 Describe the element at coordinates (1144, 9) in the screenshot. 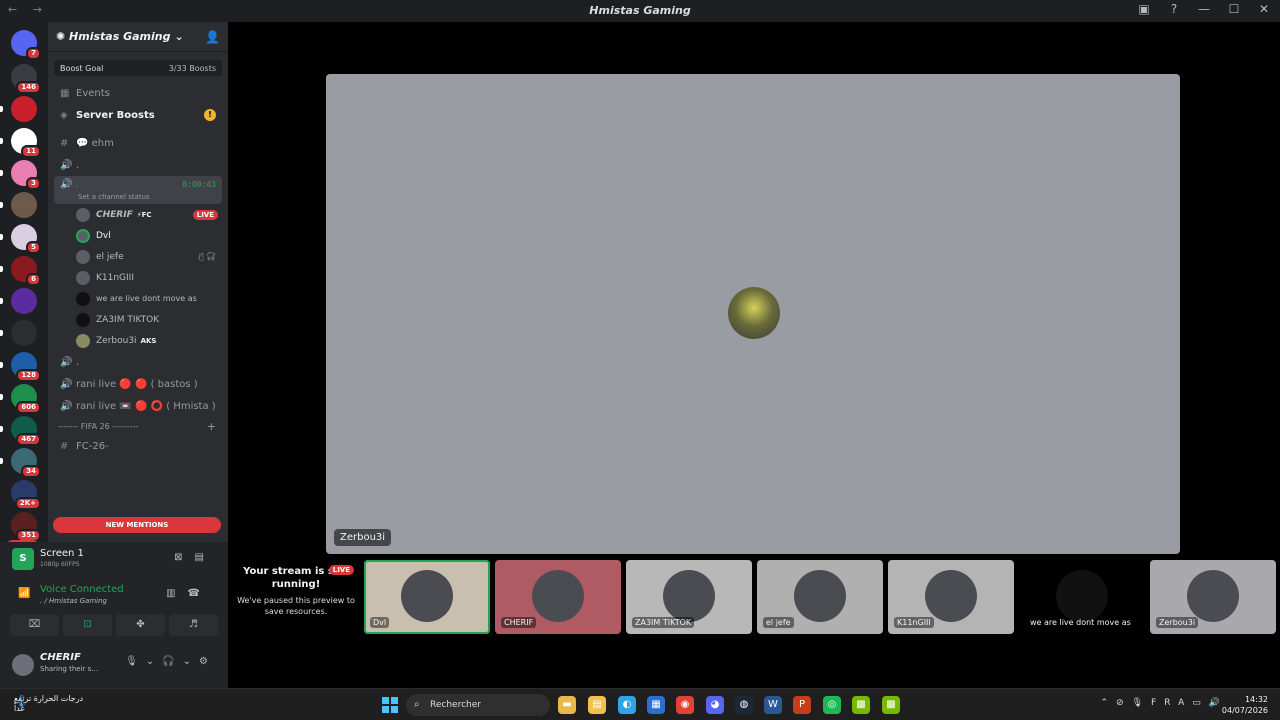

I see `inbox-icon: ▣` at that location.